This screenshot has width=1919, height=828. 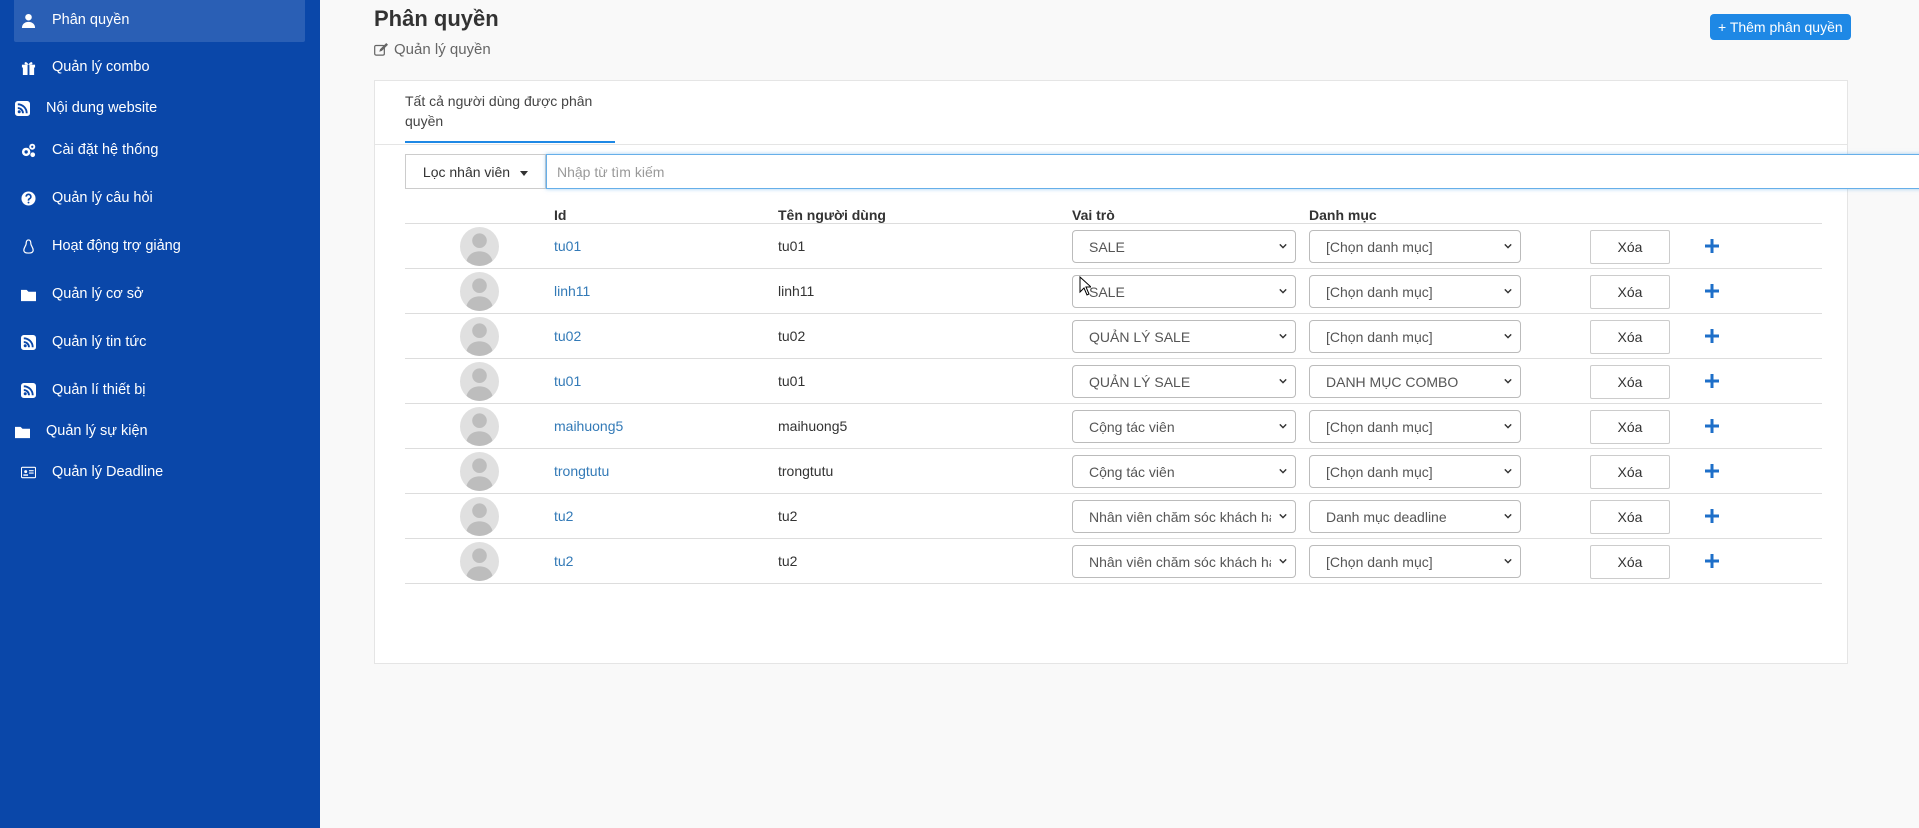 What do you see at coordinates (91, 20) in the screenshot?
I see `sidebar-item-label: Phân quyền` at bounding box center [91, 20].